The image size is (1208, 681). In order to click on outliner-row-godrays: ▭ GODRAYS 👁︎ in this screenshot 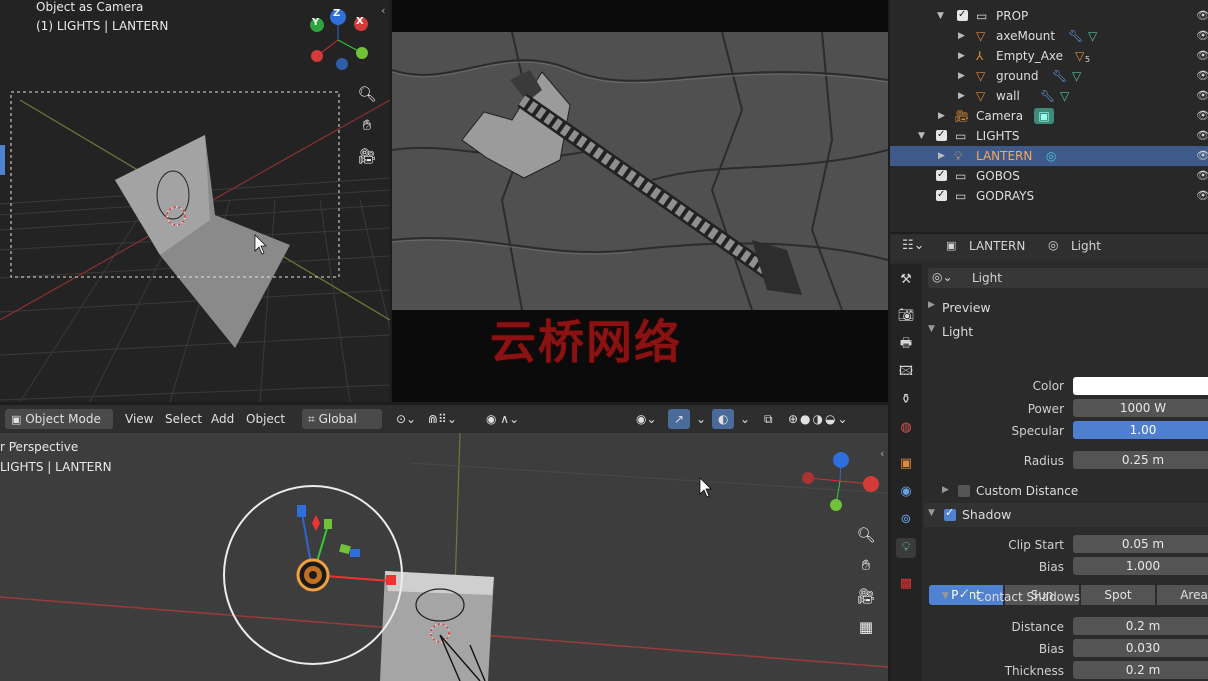, I will do `click(1049, 195)`.